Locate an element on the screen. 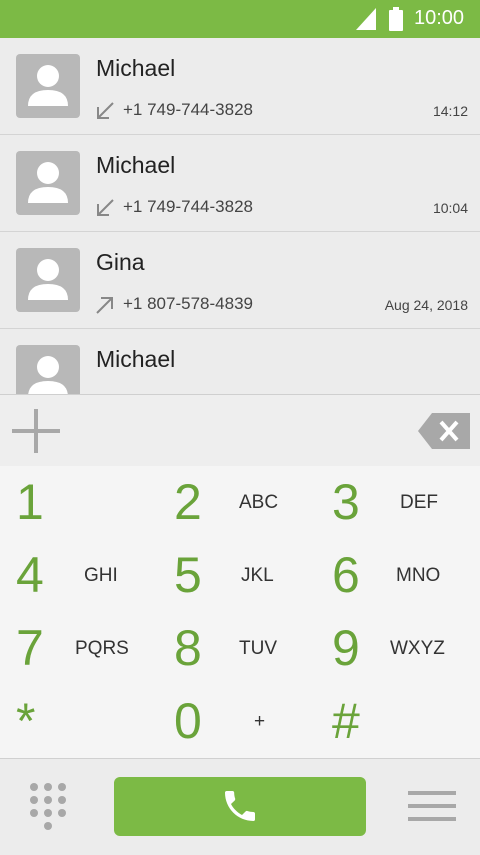  key-6: 6 MNO is located at coordinates (400, 575).